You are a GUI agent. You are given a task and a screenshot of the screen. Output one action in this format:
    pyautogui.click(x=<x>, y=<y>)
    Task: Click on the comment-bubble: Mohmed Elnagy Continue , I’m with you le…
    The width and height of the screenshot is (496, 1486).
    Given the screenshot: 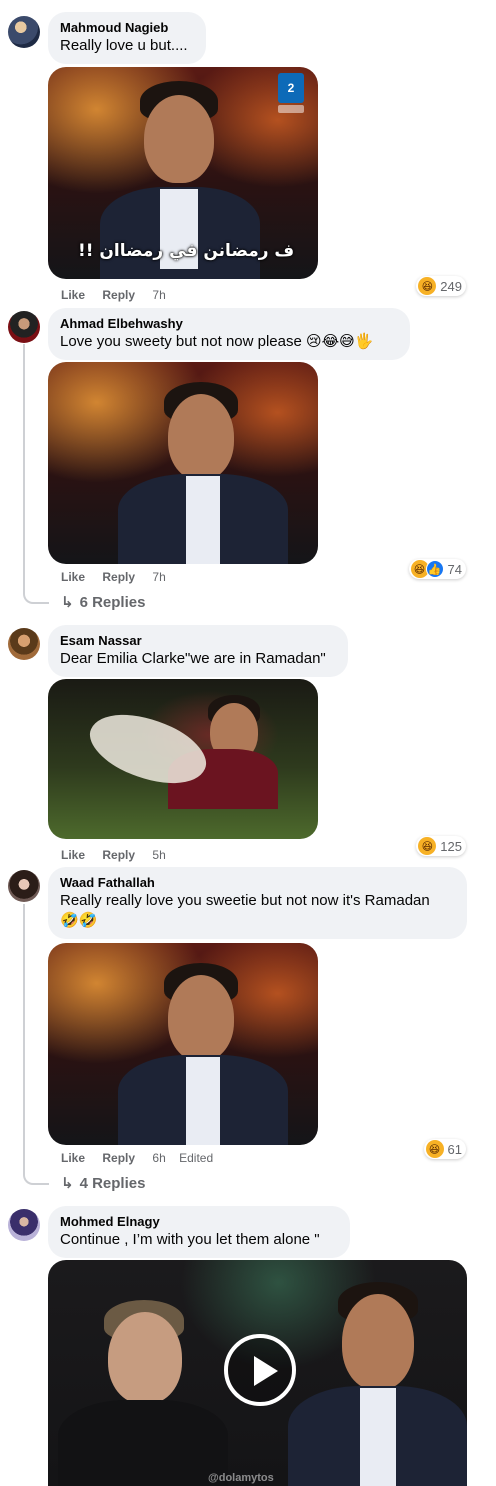 What is the action you would take?
    pyautogui.click(x=199, y=1232)
    